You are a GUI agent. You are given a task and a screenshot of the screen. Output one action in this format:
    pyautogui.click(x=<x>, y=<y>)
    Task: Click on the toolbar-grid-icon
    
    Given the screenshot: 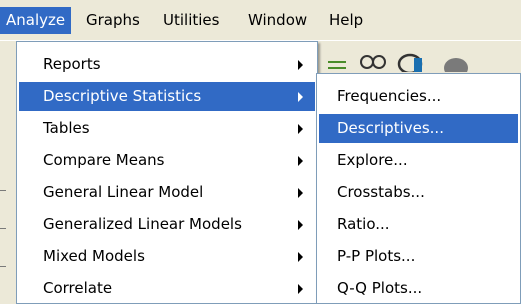 What is the action you would take?
    pyautogui.click(x=338, y=58)
    